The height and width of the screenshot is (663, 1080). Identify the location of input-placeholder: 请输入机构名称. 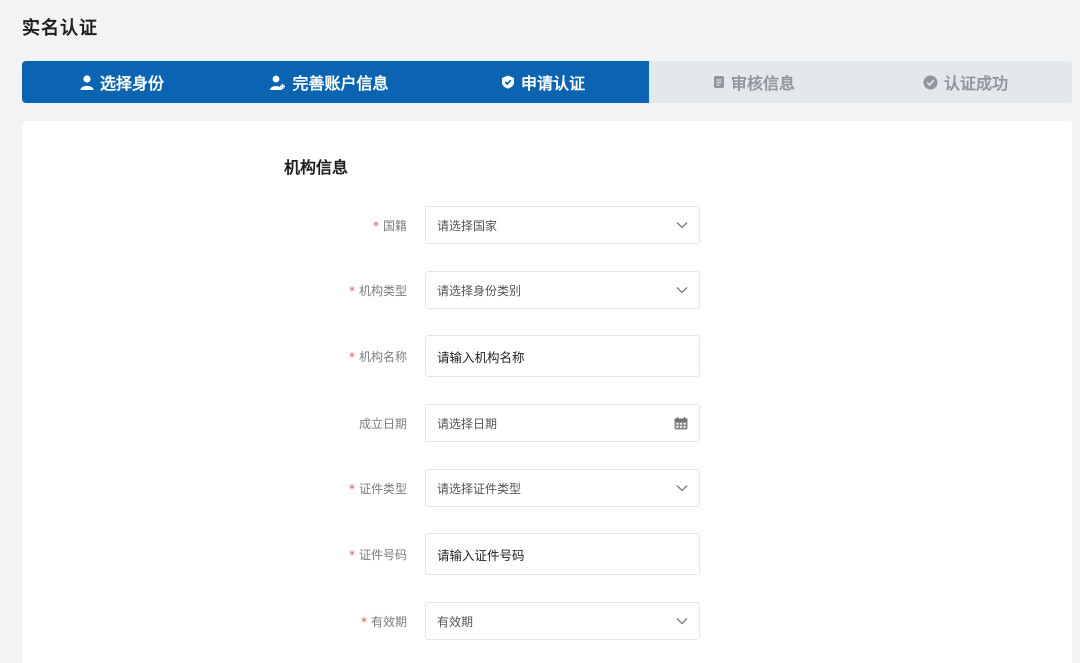
(481, 357).